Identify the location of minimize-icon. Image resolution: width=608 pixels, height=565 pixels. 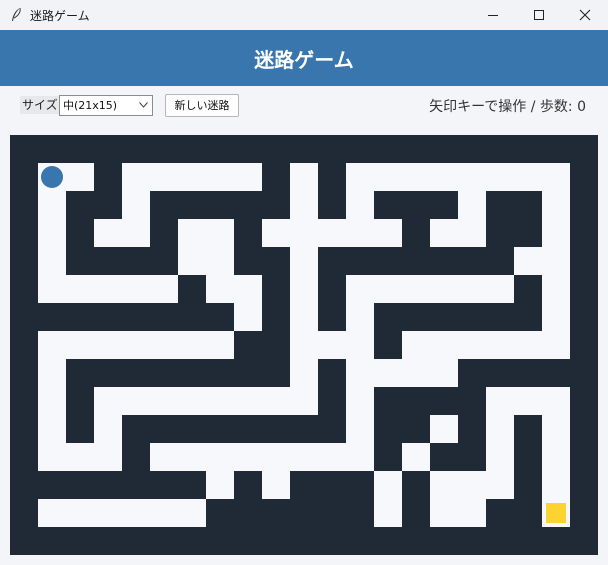
(493, 15).